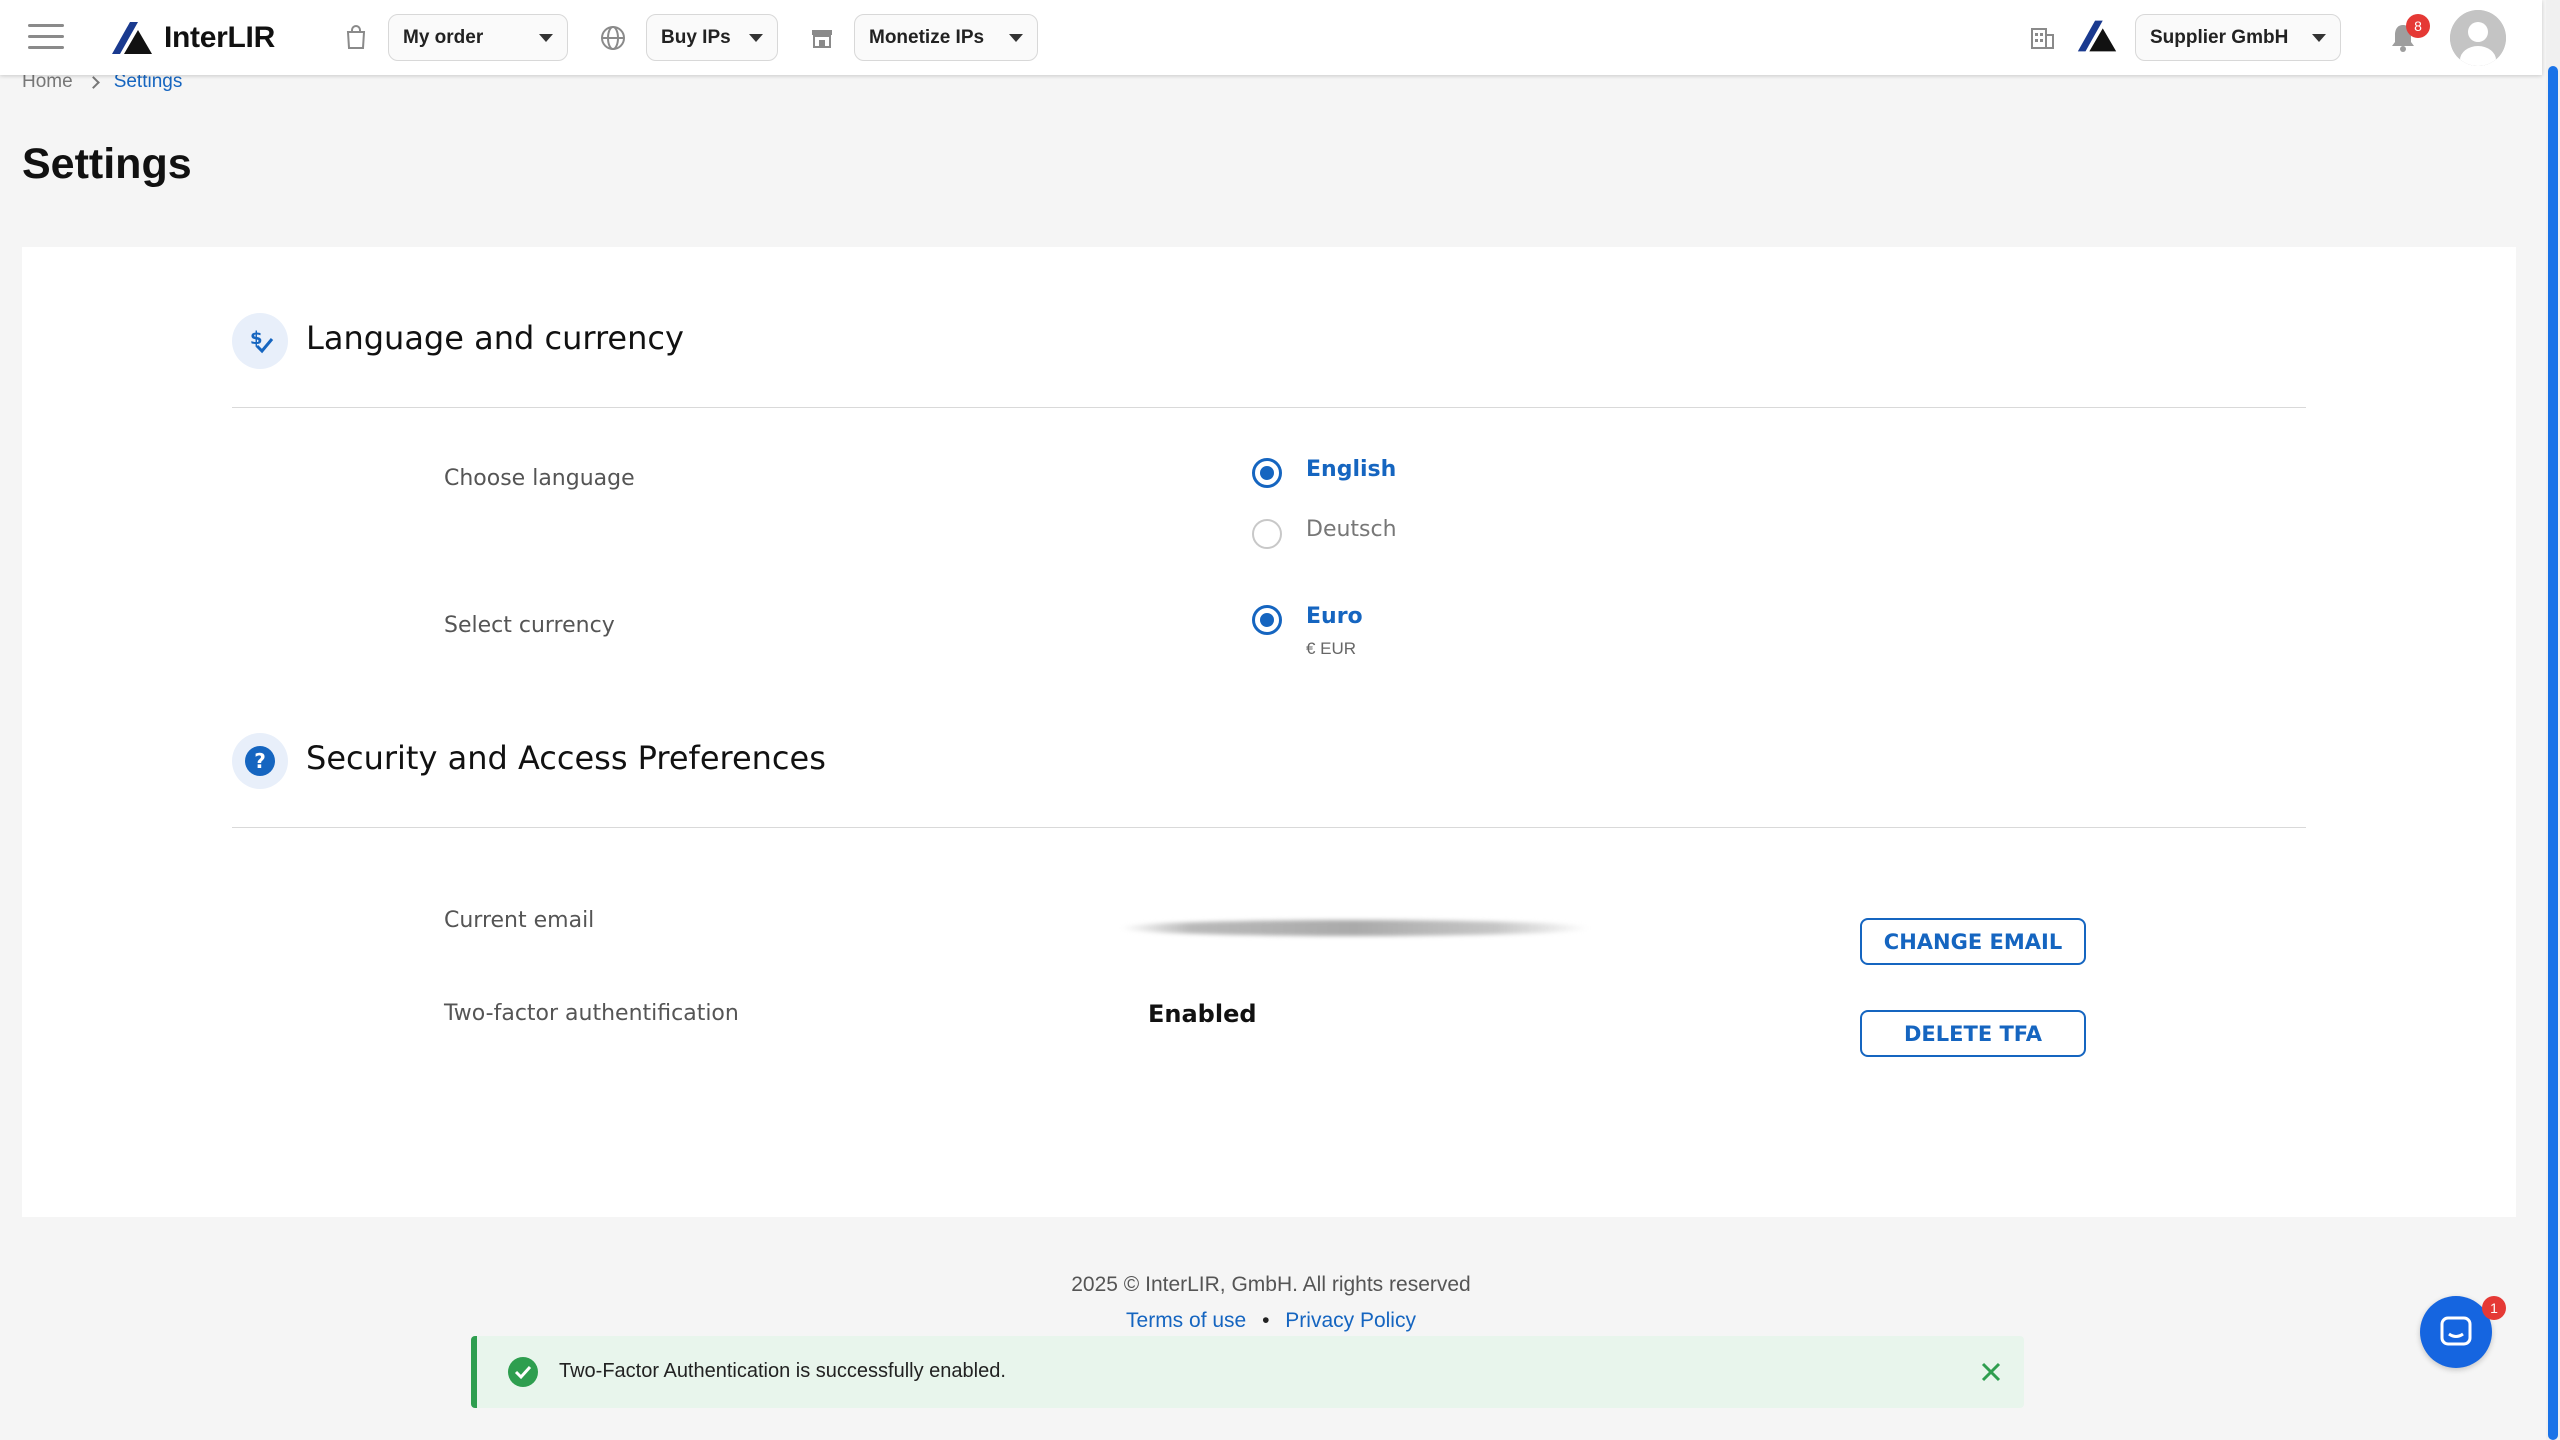  What do you see at coordinates (1186, 1320) in the screenshot?
I see `terms-of-use-link: Terms of use` at bounding box center [1186, 1320].